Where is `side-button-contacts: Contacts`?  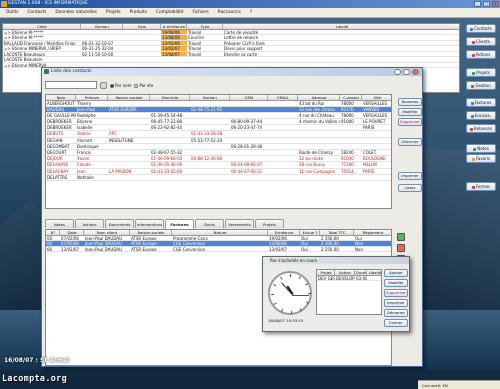
side-button-contacts: Contacts is located at coordinates (481, 28).